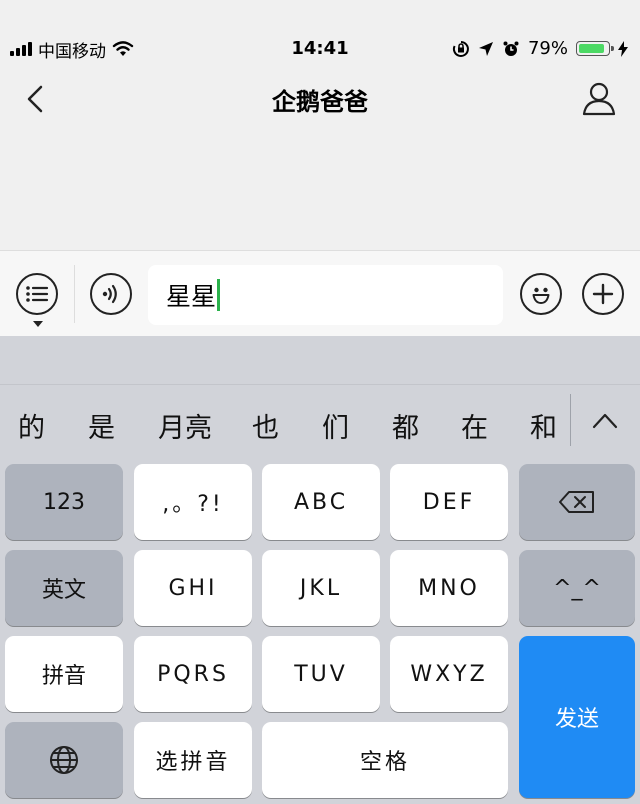 The height and width of the screenshot is (804, 640). I want to click on backspace-key, so click(577, 502).